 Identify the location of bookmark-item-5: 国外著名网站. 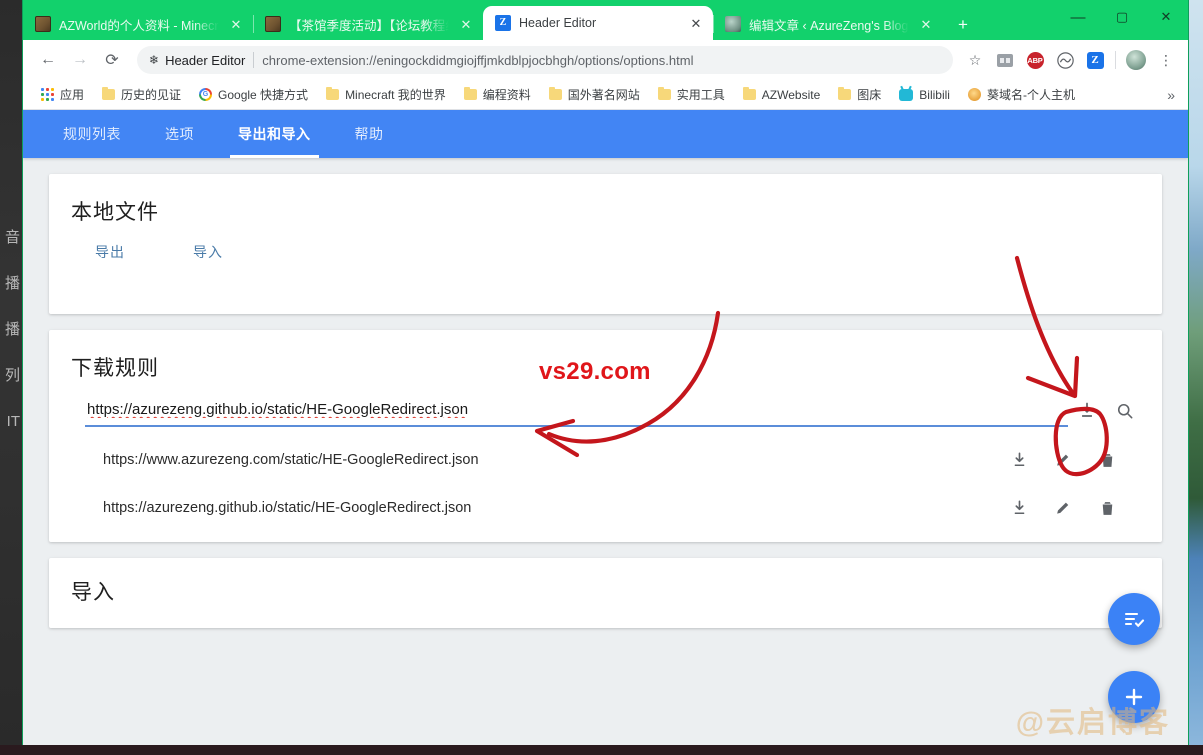
(594, 94).